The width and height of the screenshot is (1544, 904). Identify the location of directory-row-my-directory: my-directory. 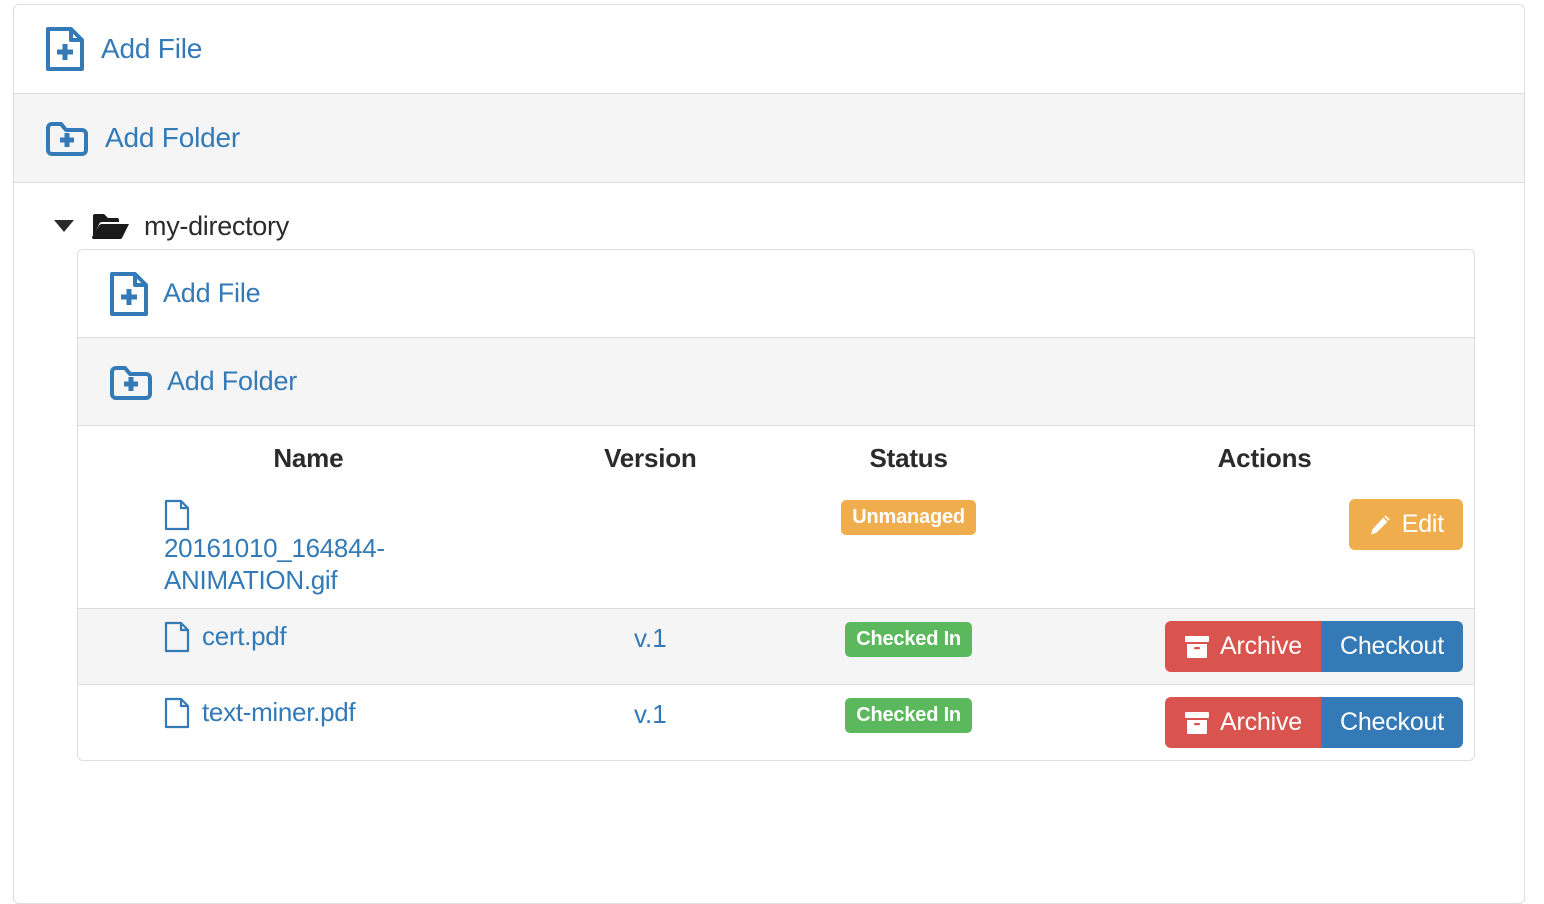
(769, 226).